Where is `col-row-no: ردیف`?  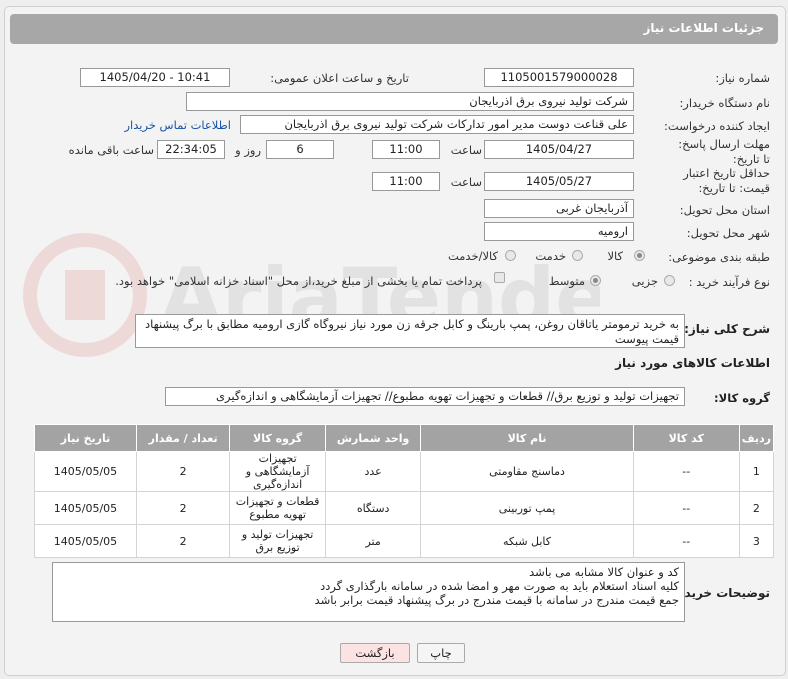
col-row-no: ردیف is located at coordinates (756, 438).